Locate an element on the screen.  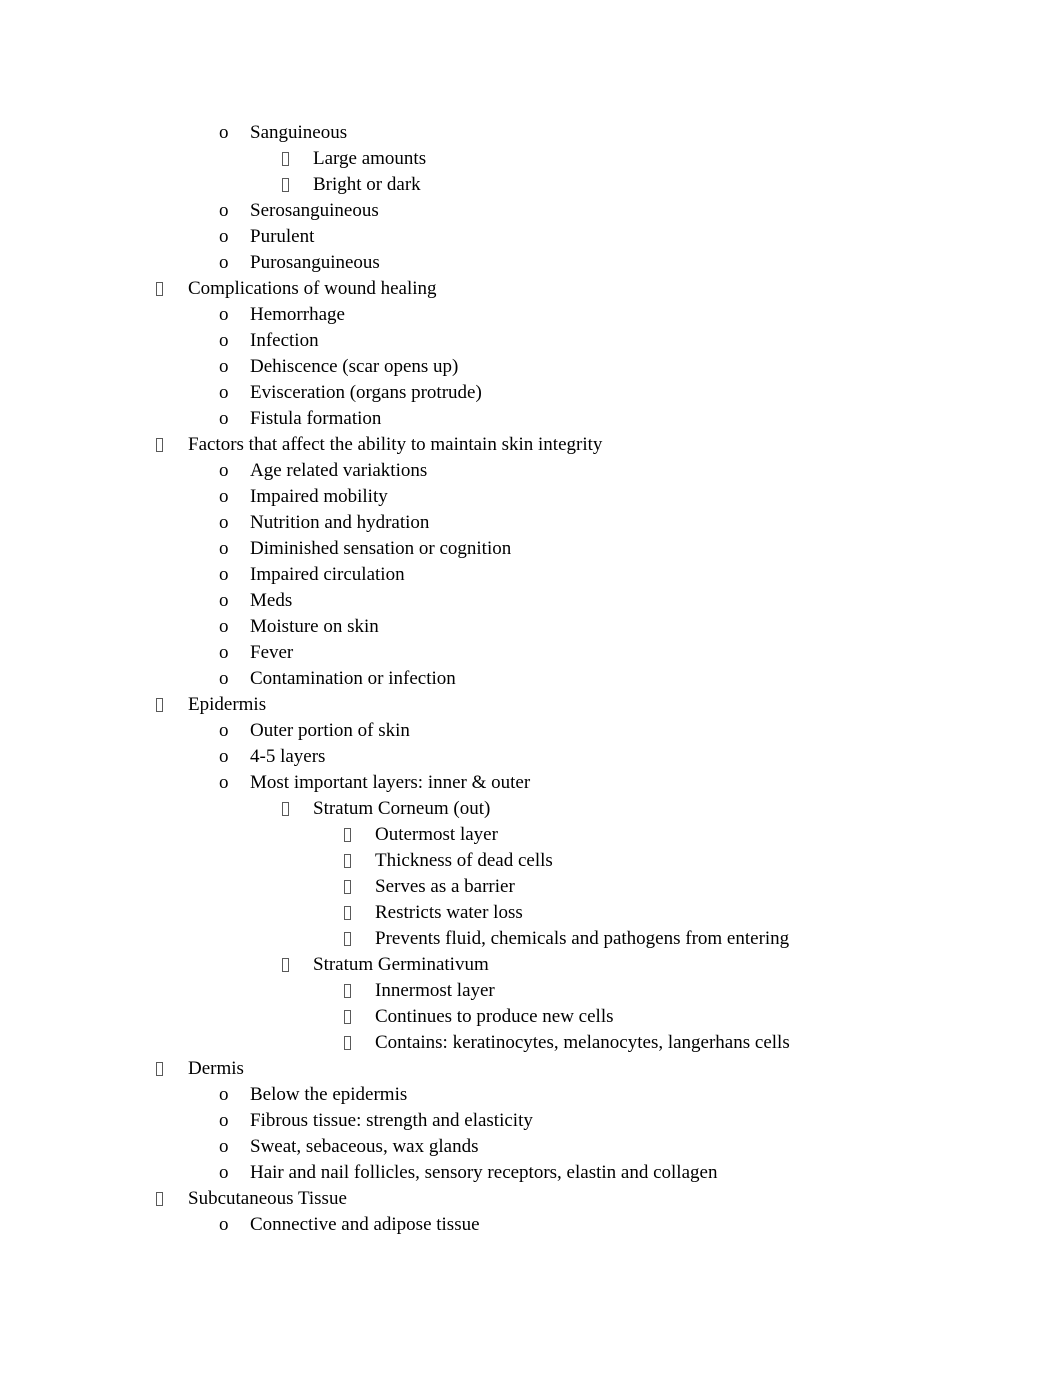
outline-item-text: Sweat, sebaceous, wax glands is located at coordinates (364, 1146).